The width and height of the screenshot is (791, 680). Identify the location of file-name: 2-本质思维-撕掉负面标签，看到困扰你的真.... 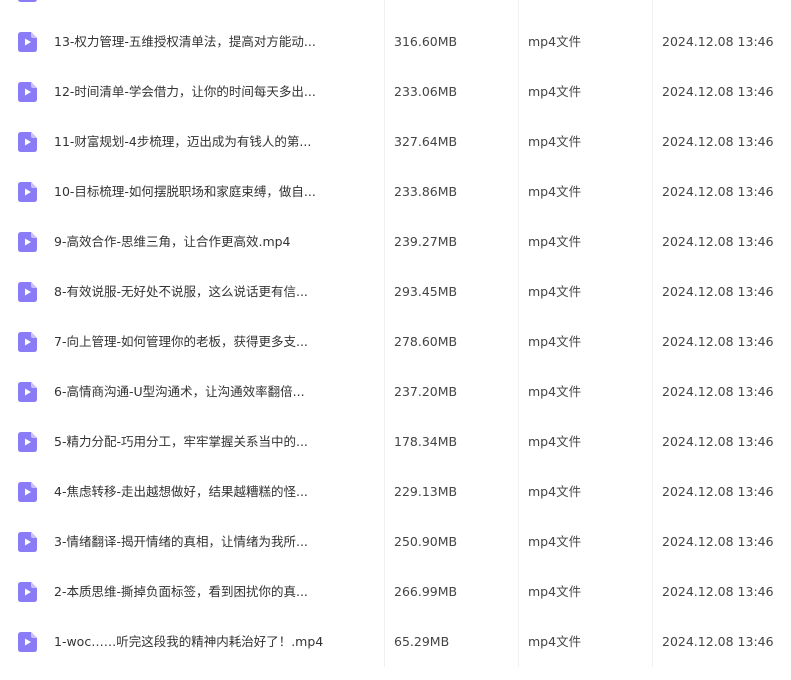
(214, 592).